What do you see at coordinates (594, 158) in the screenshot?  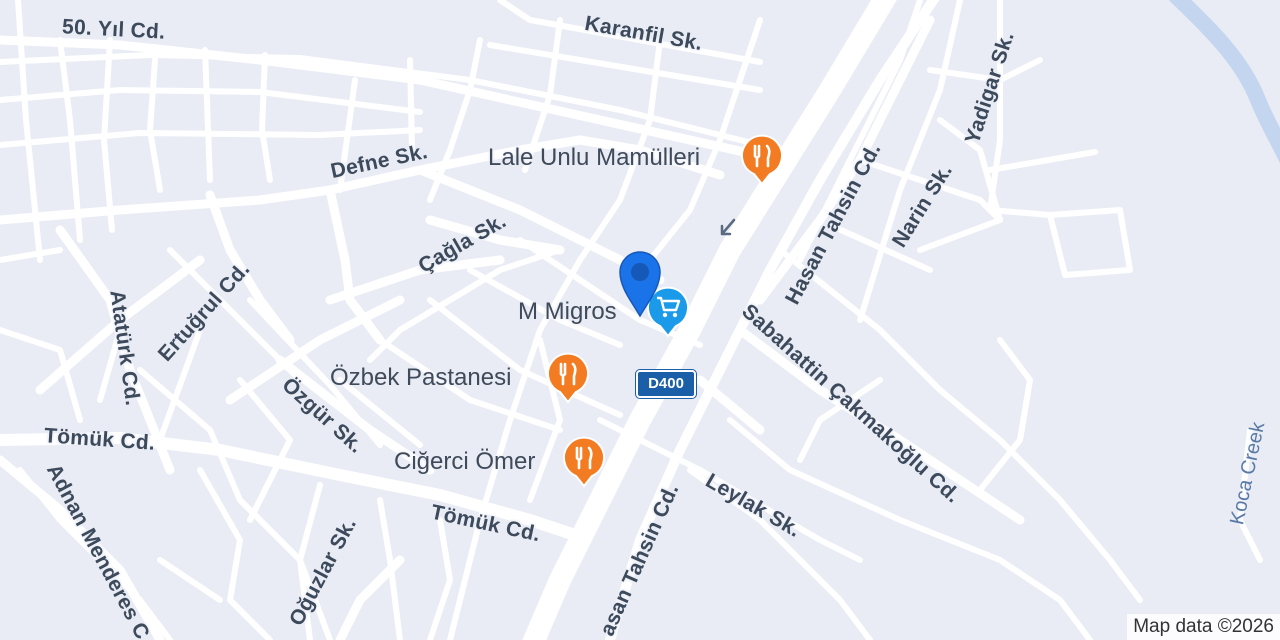 I see `poi-label-lale-unlu-mamulleri: Lale Unlu Mamülleri` at bounding box center [594, 158].